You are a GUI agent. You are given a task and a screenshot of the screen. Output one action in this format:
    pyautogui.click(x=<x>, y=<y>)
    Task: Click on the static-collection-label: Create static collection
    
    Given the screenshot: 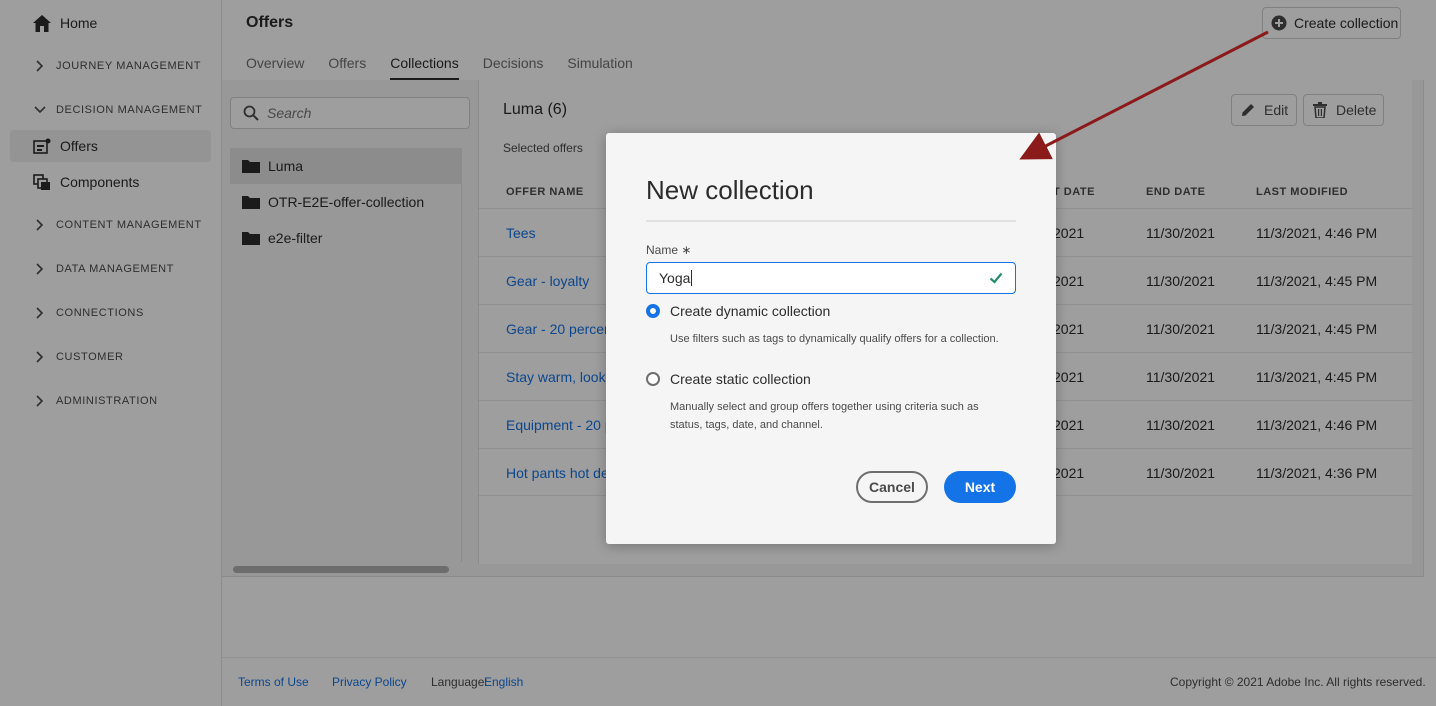 What is the action you would take?
    pyautogui.click(x=740, y=379)
    